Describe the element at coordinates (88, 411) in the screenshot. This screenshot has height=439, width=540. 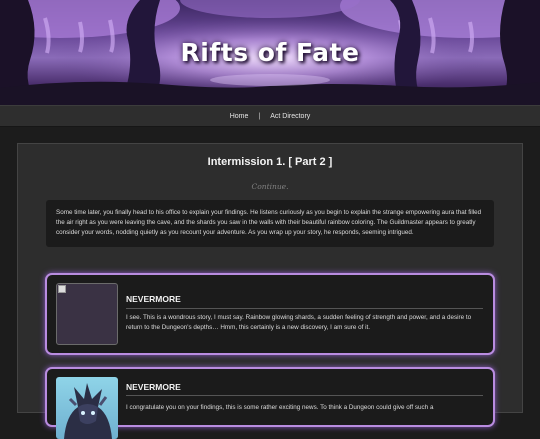
I see `character-portrait-icon` at that location.